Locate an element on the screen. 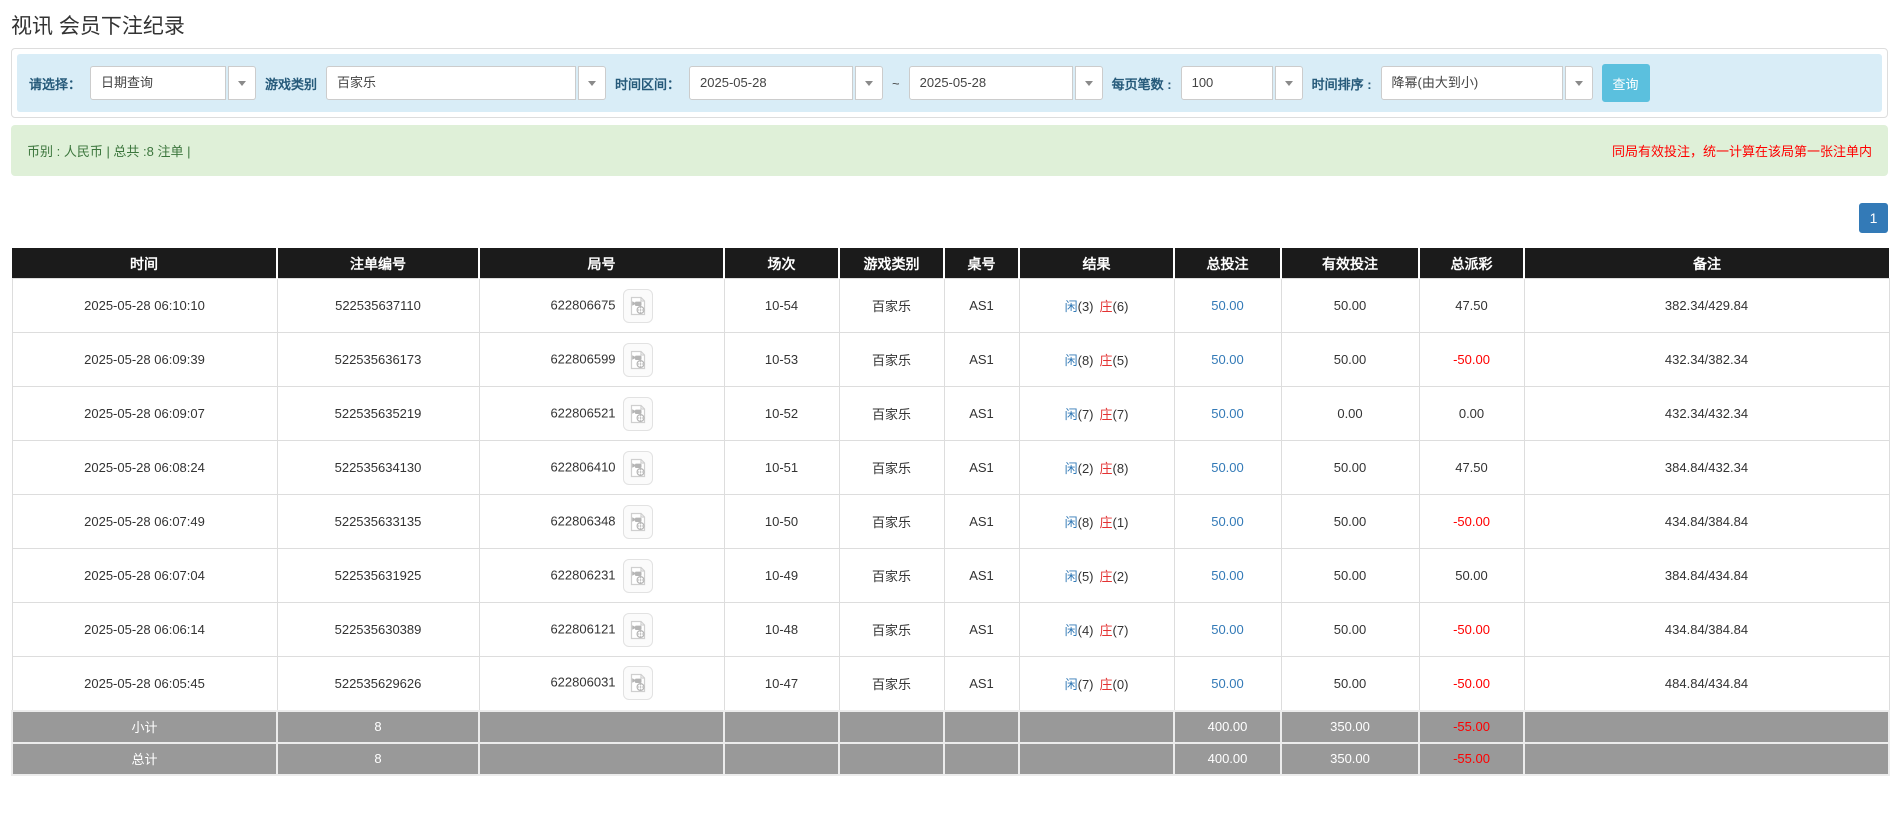  select-type-dropdown: 日期查询 is located at coordinates (173, 83).